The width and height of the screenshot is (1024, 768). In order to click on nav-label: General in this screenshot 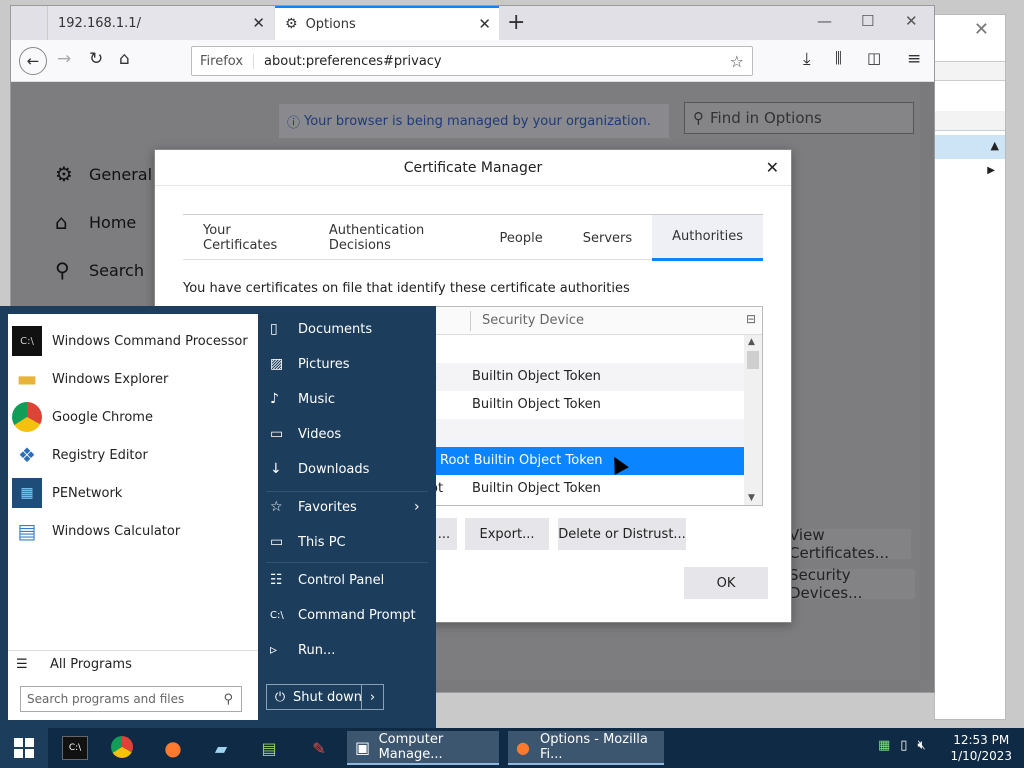, I will do `click(121, 174)`.